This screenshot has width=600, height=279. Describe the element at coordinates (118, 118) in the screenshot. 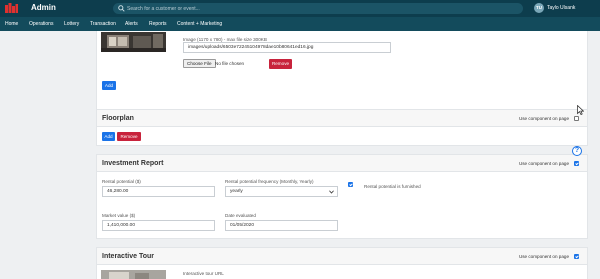

I see `floorplan-title: Floorplan` at that location.